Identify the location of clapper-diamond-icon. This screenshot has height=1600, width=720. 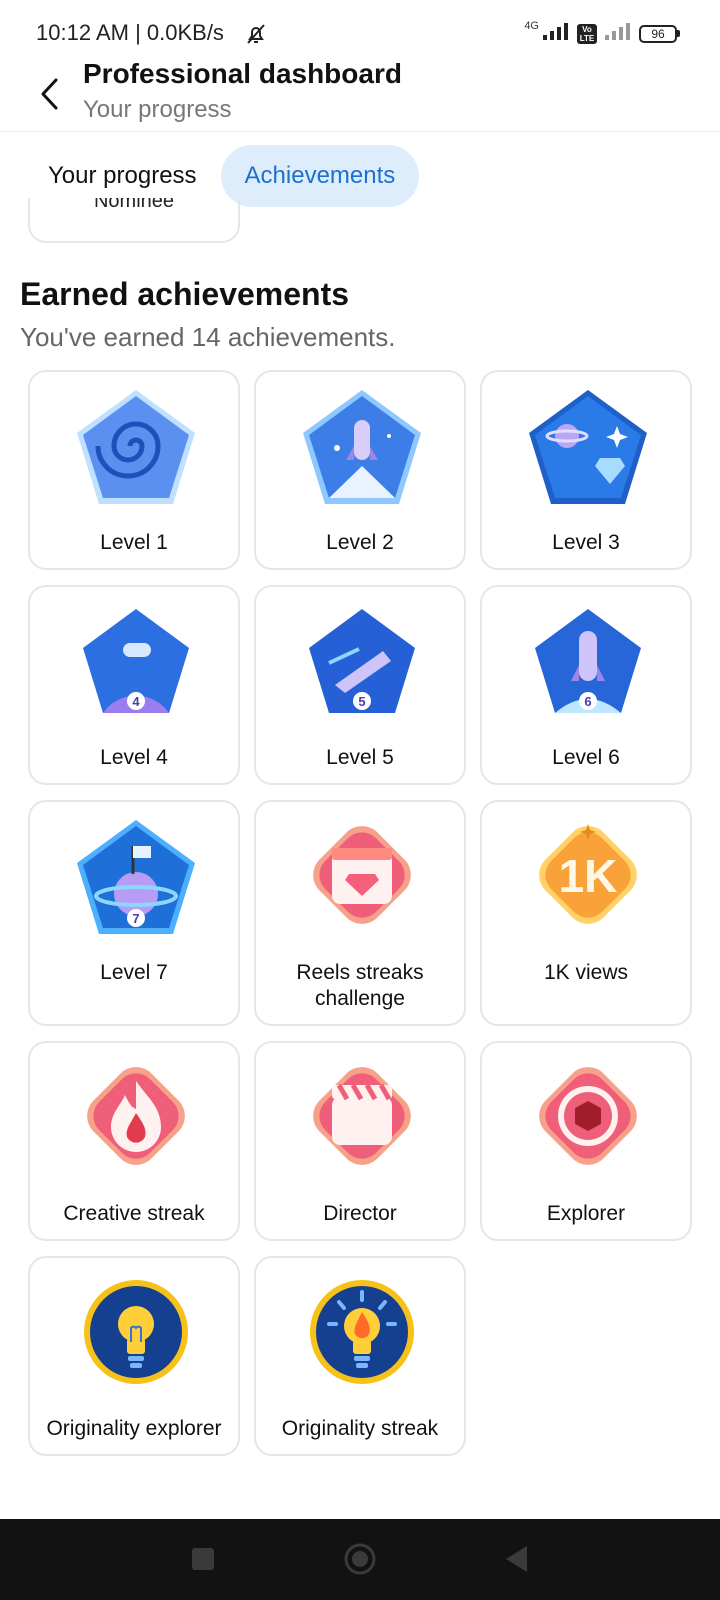
(362, 875).